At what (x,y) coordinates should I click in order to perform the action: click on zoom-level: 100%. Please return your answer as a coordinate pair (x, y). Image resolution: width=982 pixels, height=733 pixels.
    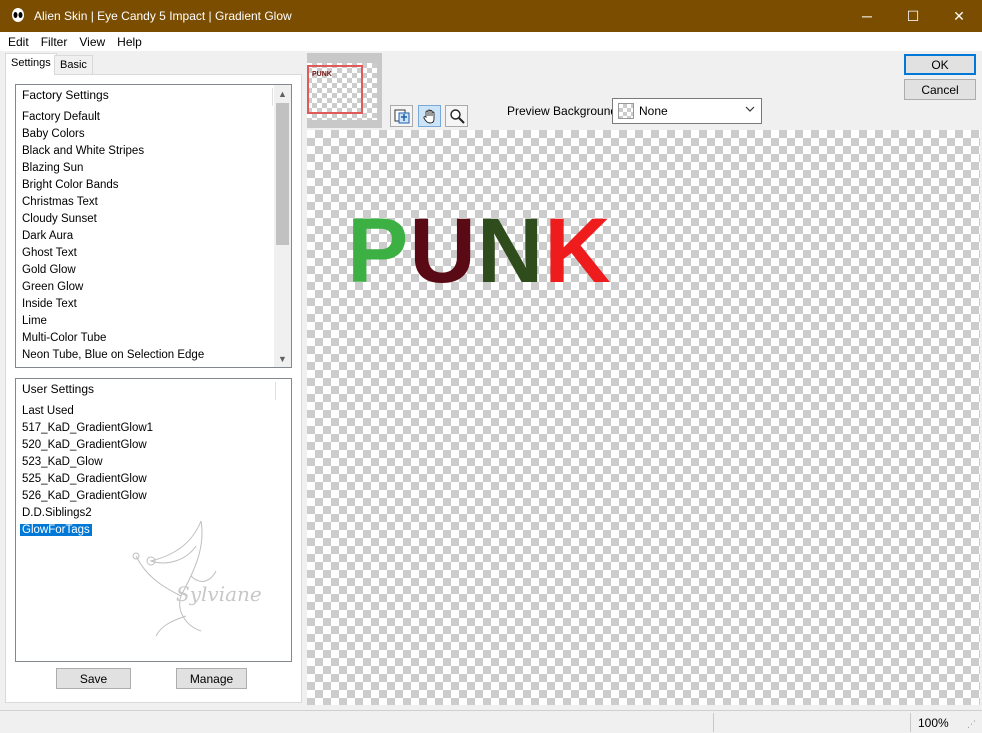
    Looking at the image, I should click on (933, 723).